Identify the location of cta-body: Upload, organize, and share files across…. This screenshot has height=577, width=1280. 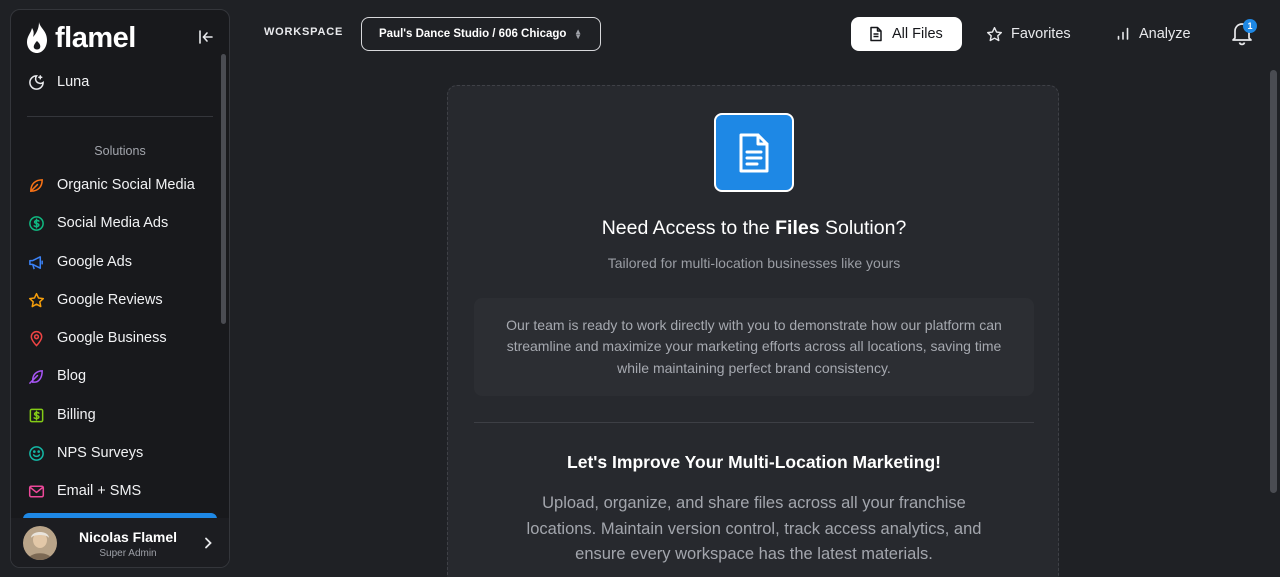
(754, 528).